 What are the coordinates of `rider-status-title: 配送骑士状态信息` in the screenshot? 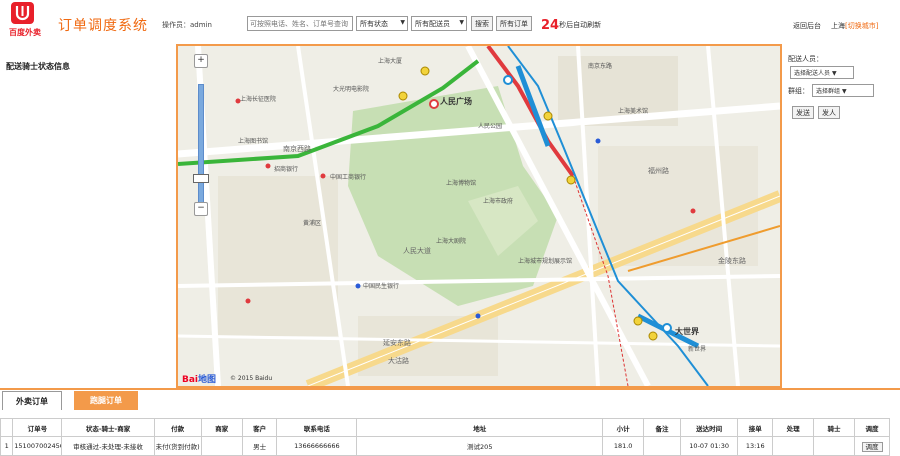 It's located at (38, 66).